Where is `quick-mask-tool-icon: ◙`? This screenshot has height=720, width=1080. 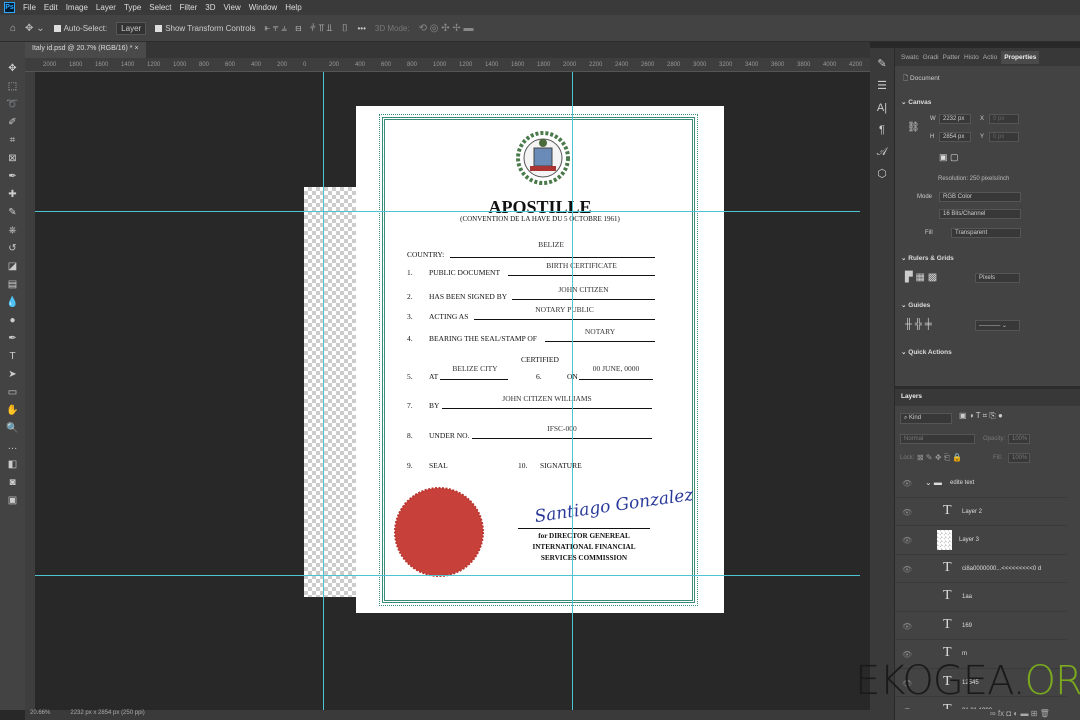
quick-mask-tool-icon: ◙ is located at coordinates (13, 483).